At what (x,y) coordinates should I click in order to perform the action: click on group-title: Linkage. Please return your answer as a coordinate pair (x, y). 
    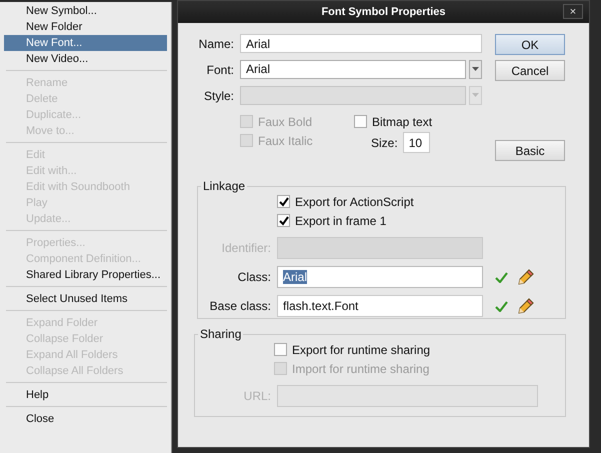
    Looking at the image, I should click on (224, 186).